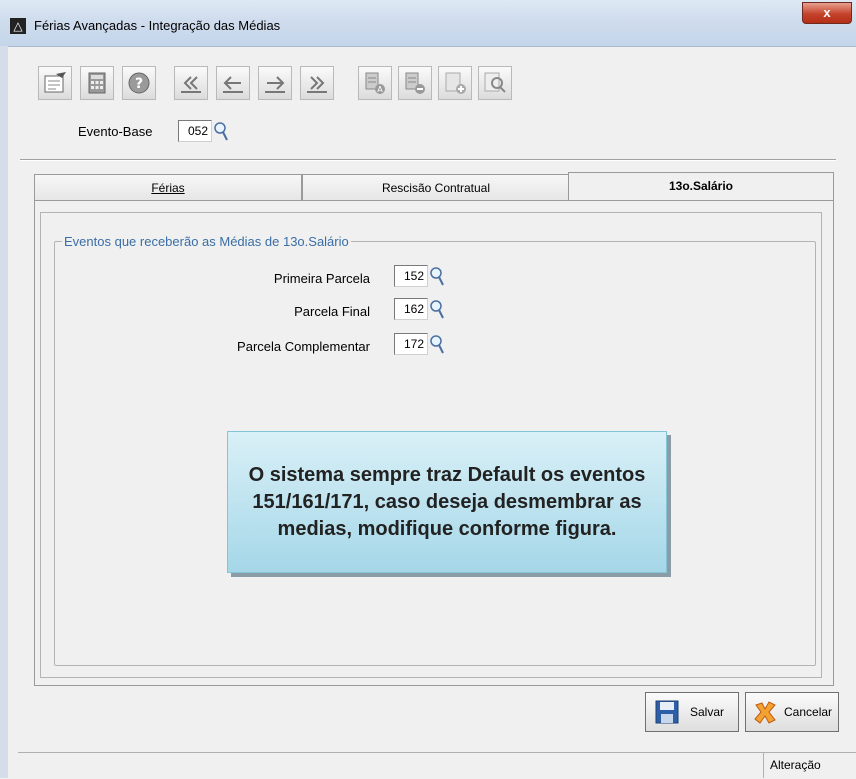 This screenshot has height=779, width=856. I want to click on last-record-button, so click(317, 83).